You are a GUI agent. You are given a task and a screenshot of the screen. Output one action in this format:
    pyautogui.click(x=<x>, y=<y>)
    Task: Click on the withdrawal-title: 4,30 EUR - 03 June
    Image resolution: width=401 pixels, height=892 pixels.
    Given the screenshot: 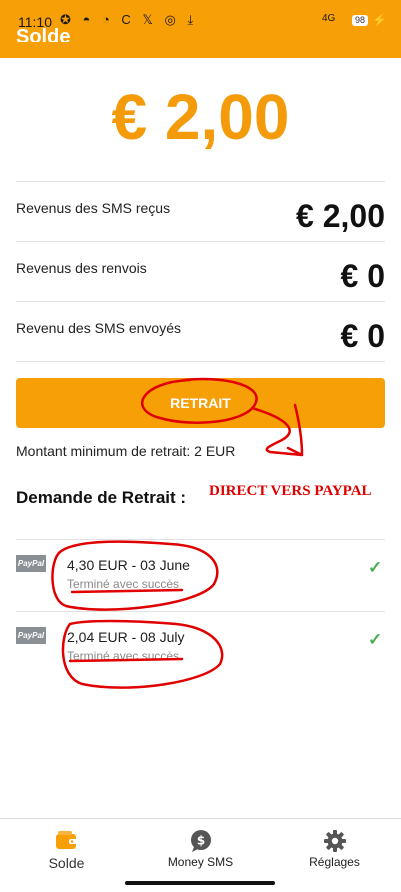 What is the action you would take?
    pyautogui.click(x=128, y=565)
    